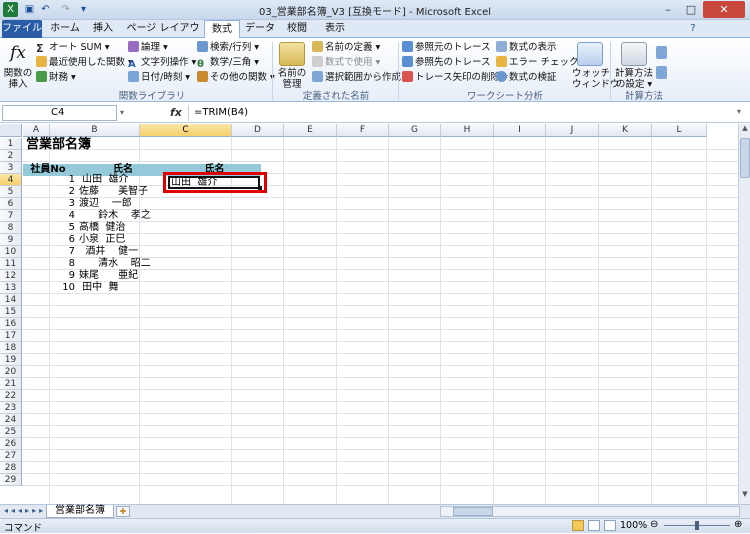 The width and height of the screenshot is (750, 534). What do you see at coordinates (49, 264) in the screenshot?
I see `cell-employee-no: 8` at bounding box center [49, 264].